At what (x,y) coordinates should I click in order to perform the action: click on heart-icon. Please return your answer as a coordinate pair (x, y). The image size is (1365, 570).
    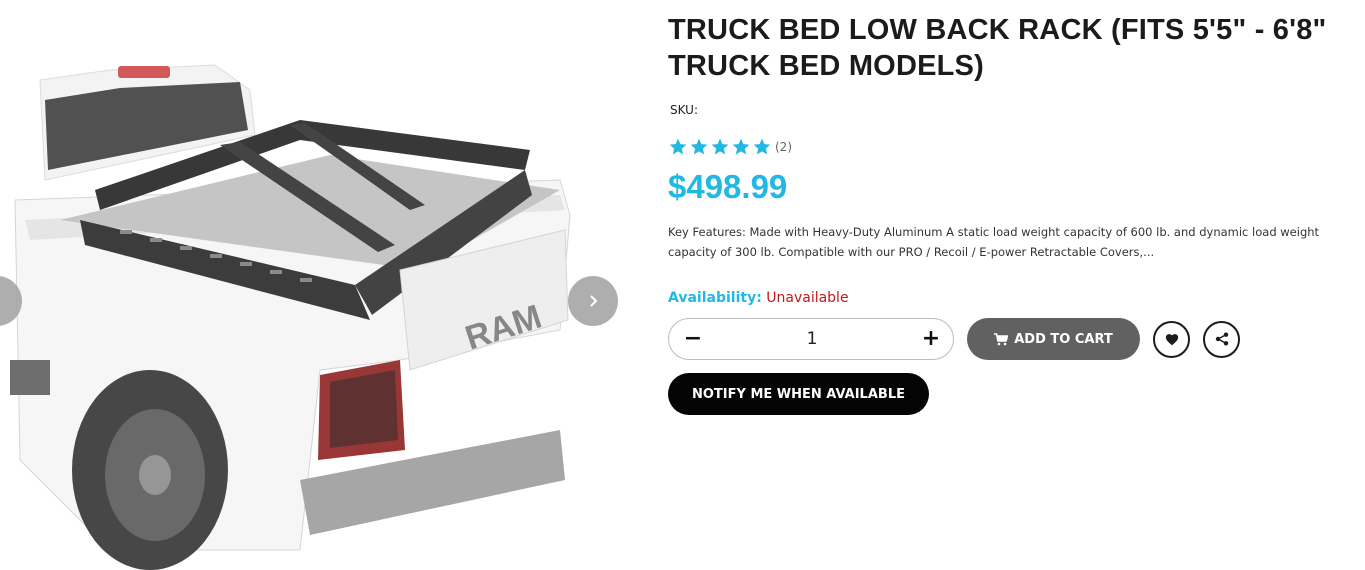
    Looking at the image, I should click on (1171, 339).